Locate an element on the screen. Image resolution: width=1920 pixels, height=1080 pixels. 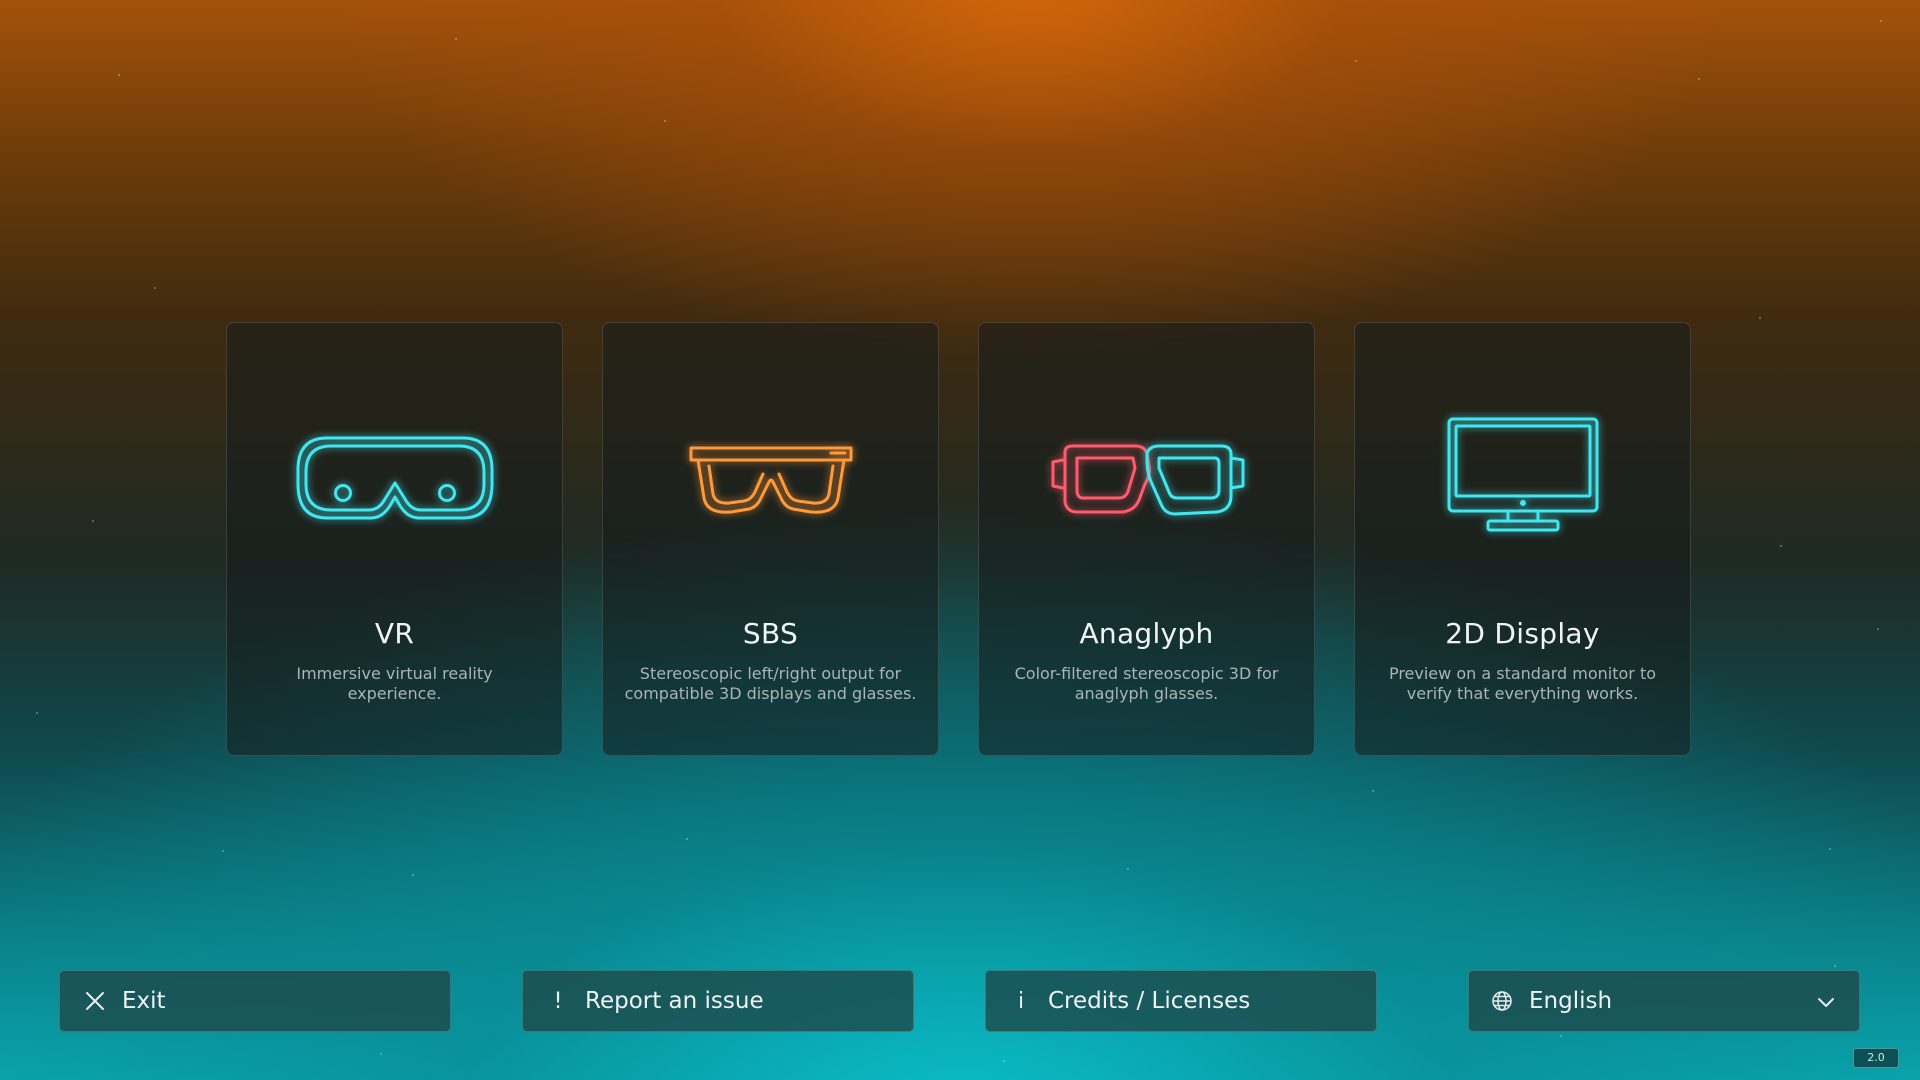
mode-card-vr: VR Immersive virtual reality experience. is located at coordinates (394, 539).